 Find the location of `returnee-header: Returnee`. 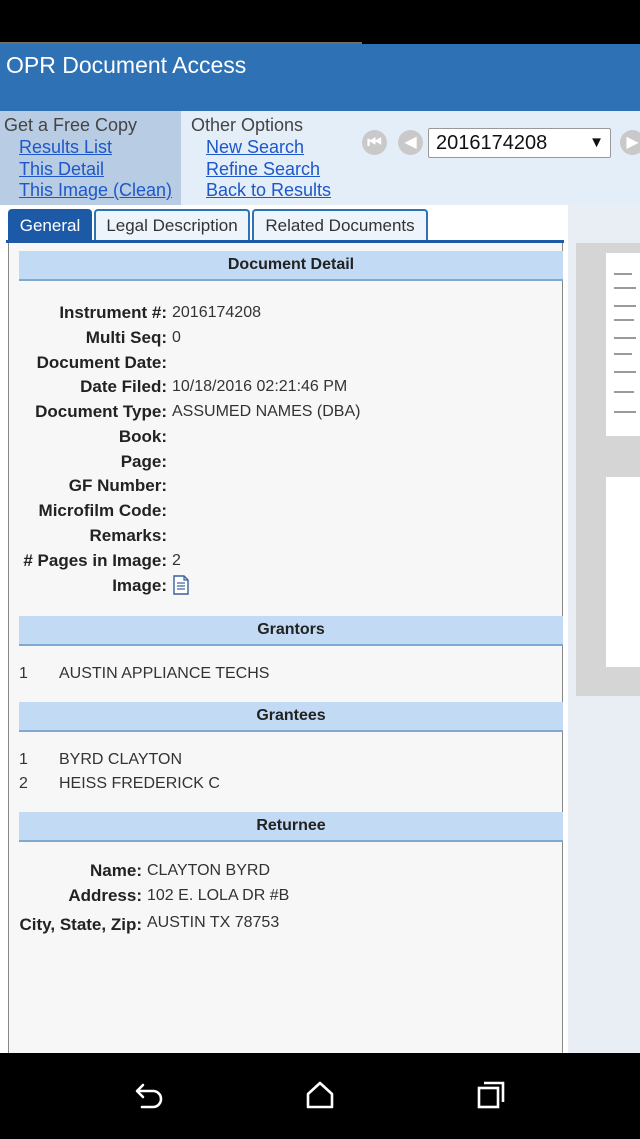

returnee-header: Returnee is located at coordinates (291, 827).